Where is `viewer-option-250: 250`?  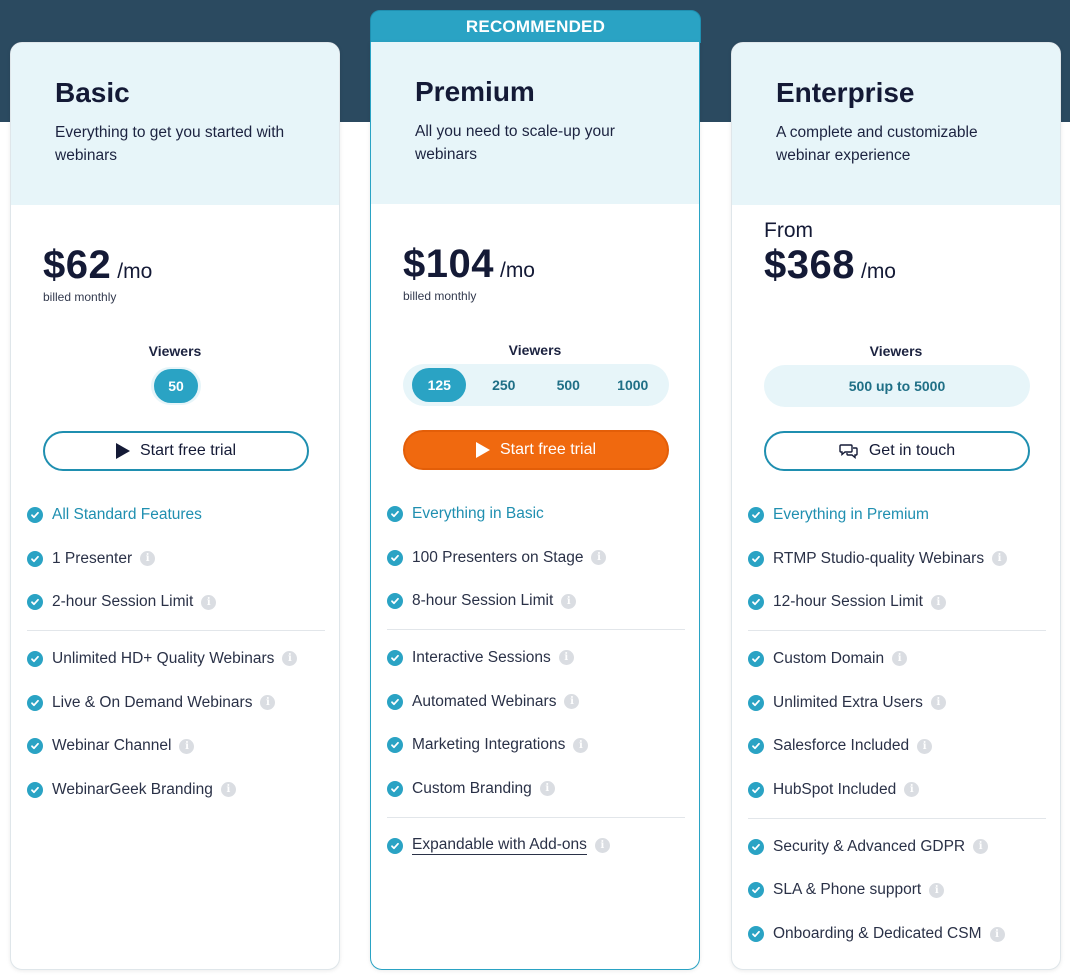
viewer-option-250: 250 is located at coordinates (504, 385).